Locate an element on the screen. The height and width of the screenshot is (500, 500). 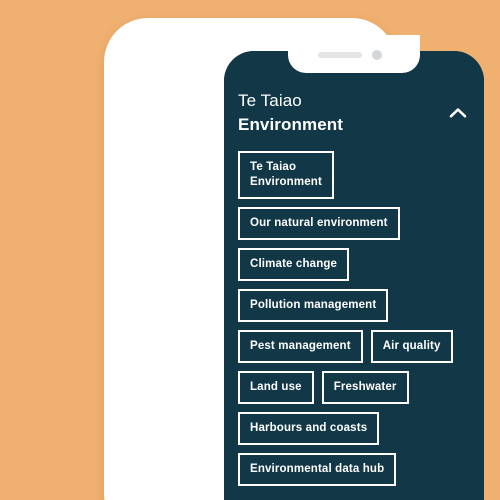
phone-notch is located at coordinates (354, 54).